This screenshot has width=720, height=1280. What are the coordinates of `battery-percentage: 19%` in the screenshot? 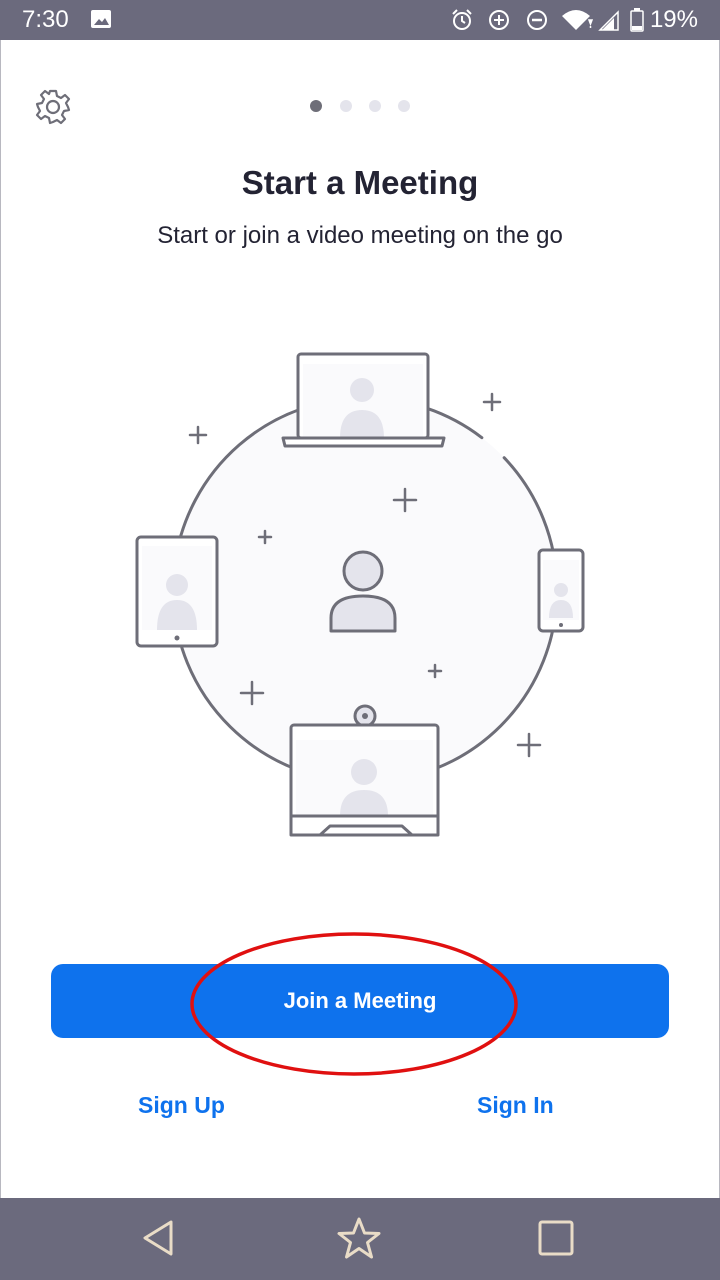 It's located at (673, 19).